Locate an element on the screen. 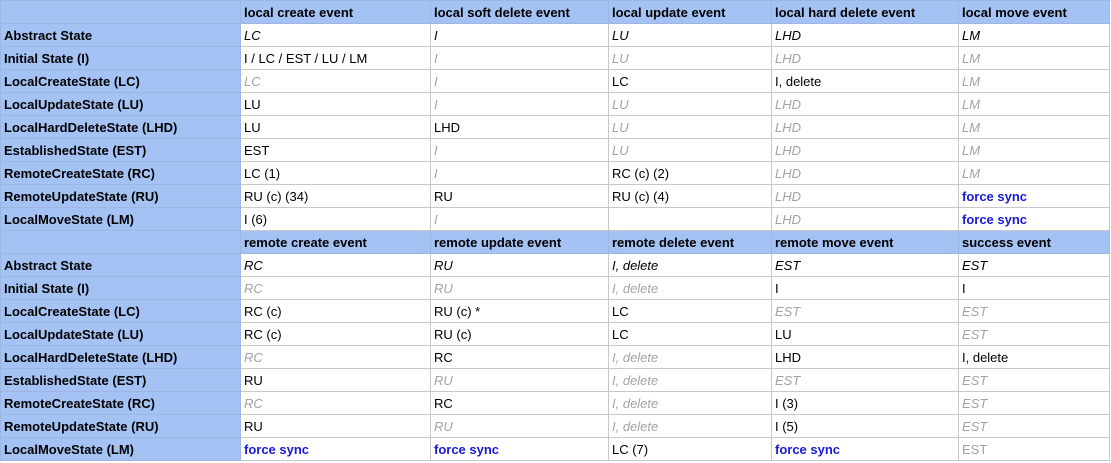 This screenshot has height=463, width=1111. table-row: LocalCreateState (LC) LC I LC I, delete LM is located at coordinates (555, 81).